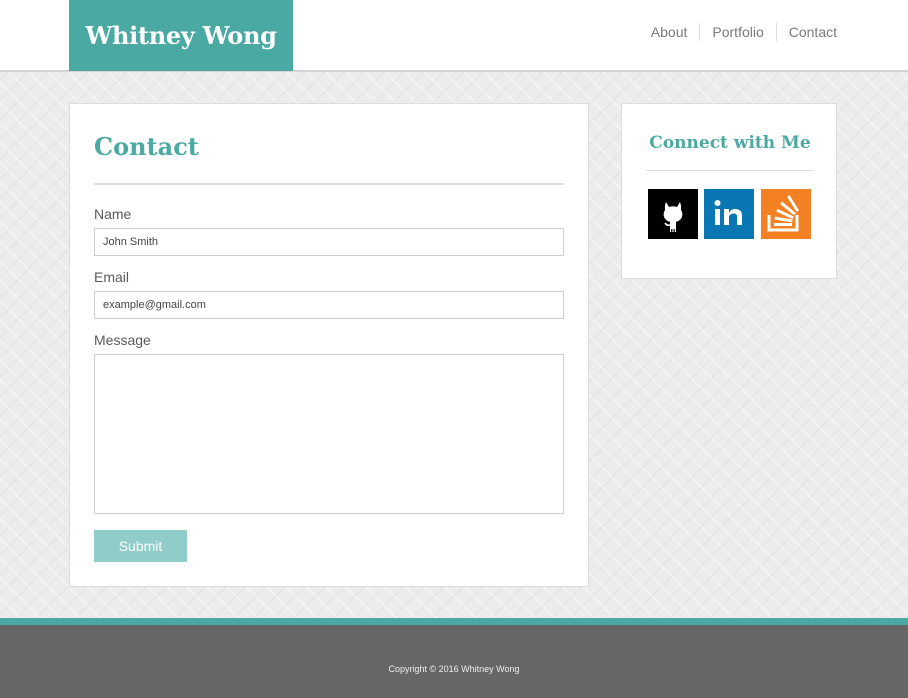 The height and width of the screenshot is (698, 908). What do you see at coordinates (806, 32) in the screenshot?
I see `nav-contact: Contact` at bounding box center [806, 32].